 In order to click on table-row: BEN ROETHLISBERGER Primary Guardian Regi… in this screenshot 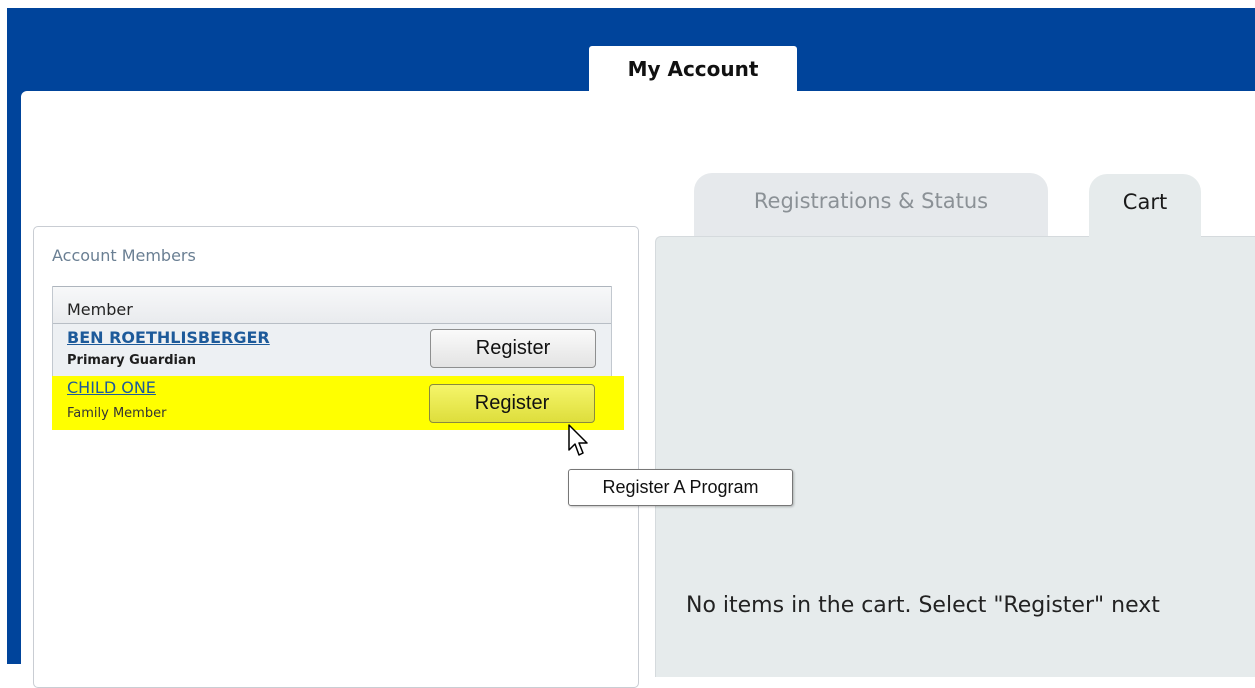, I will do `click(332, 350)`.